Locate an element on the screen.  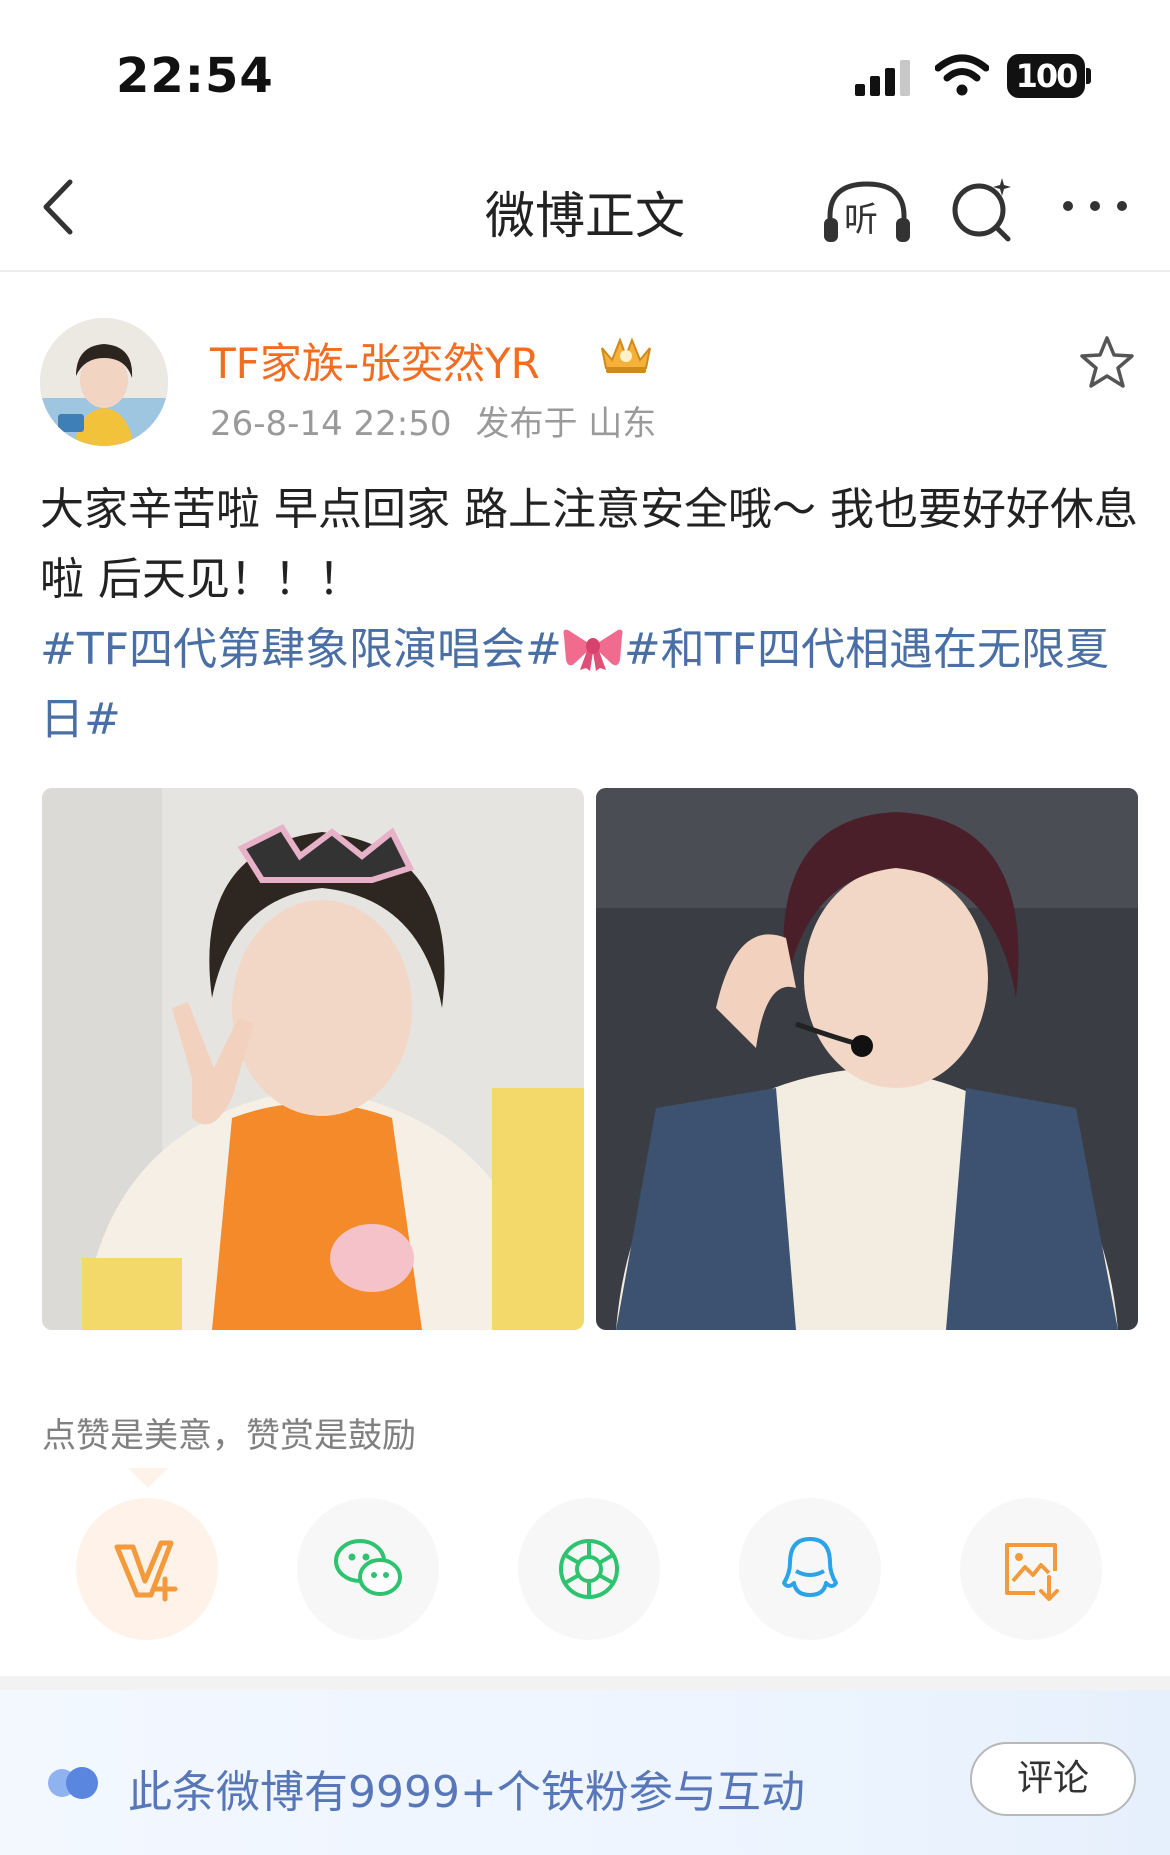
v-plus-button is located at coordinates (147, 1569).